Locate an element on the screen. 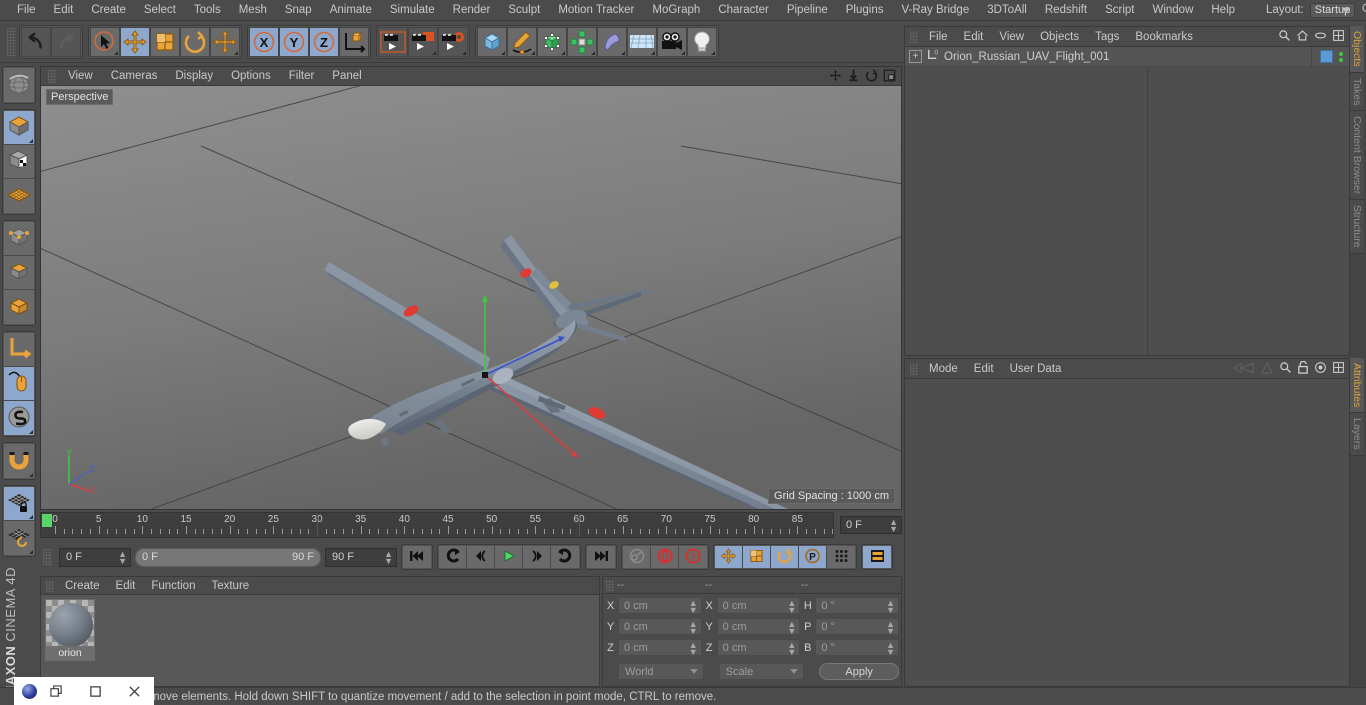 The width and height of the screenshot is (1366, 705). camera-button is located at coordinates (672, 41).